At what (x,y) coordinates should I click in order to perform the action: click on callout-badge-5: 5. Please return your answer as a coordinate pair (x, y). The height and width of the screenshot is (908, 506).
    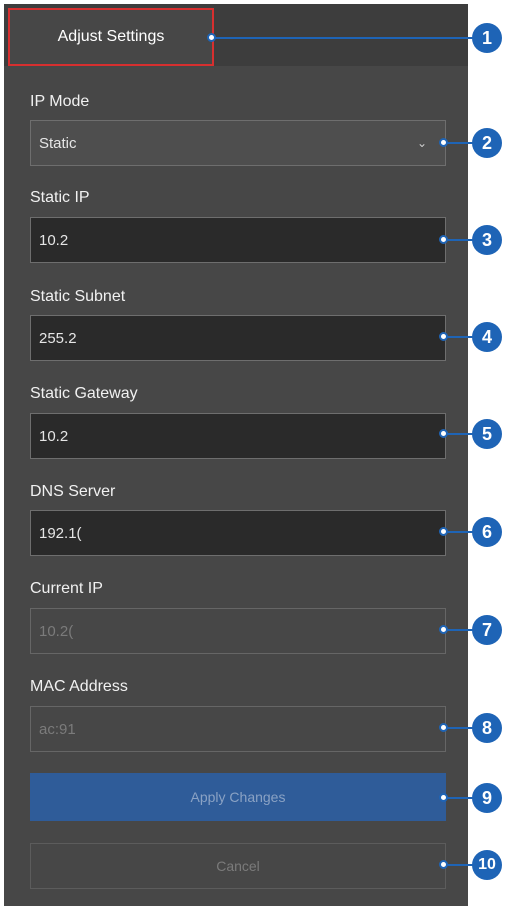
    Looking at the image, I should click on (487, 434).